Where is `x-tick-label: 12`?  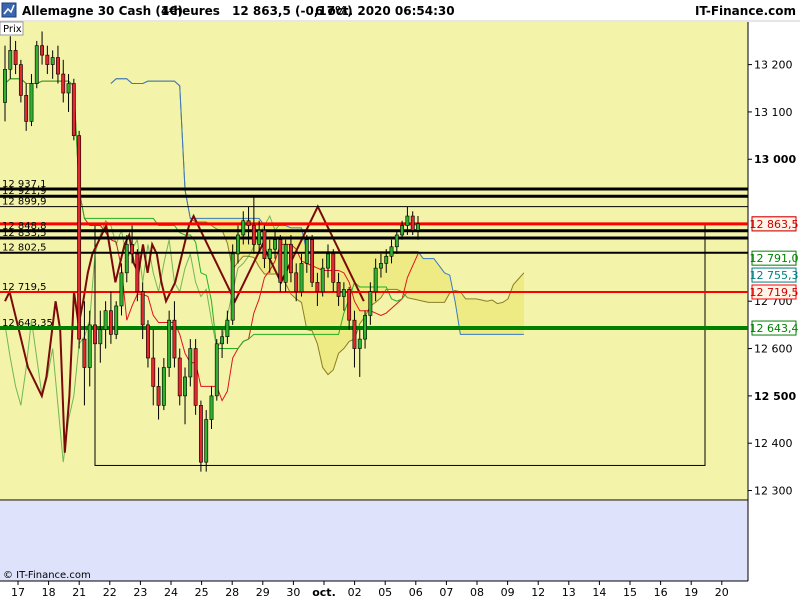
x-tick-label: 12 is located at coordinates (538, 592).